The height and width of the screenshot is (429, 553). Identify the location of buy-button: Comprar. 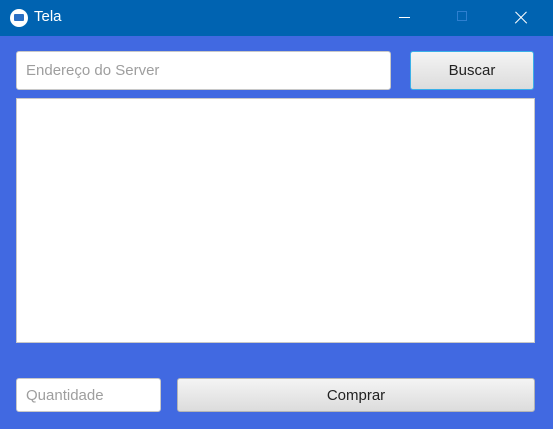
(356, 395).